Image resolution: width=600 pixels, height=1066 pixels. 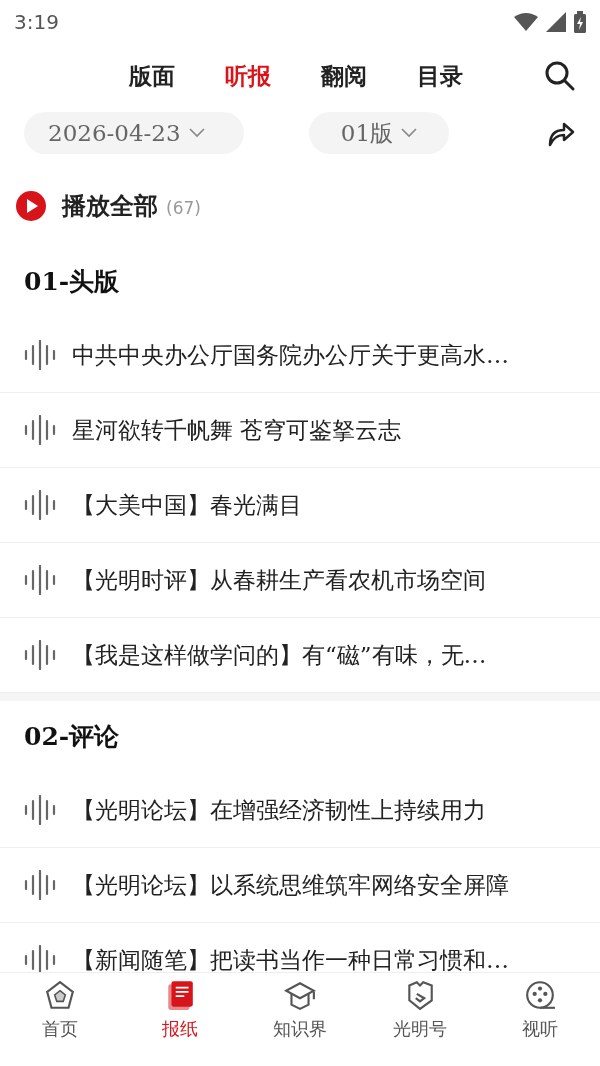 I want to click on nav-tab: 首页, so click(x=60, y=1007).